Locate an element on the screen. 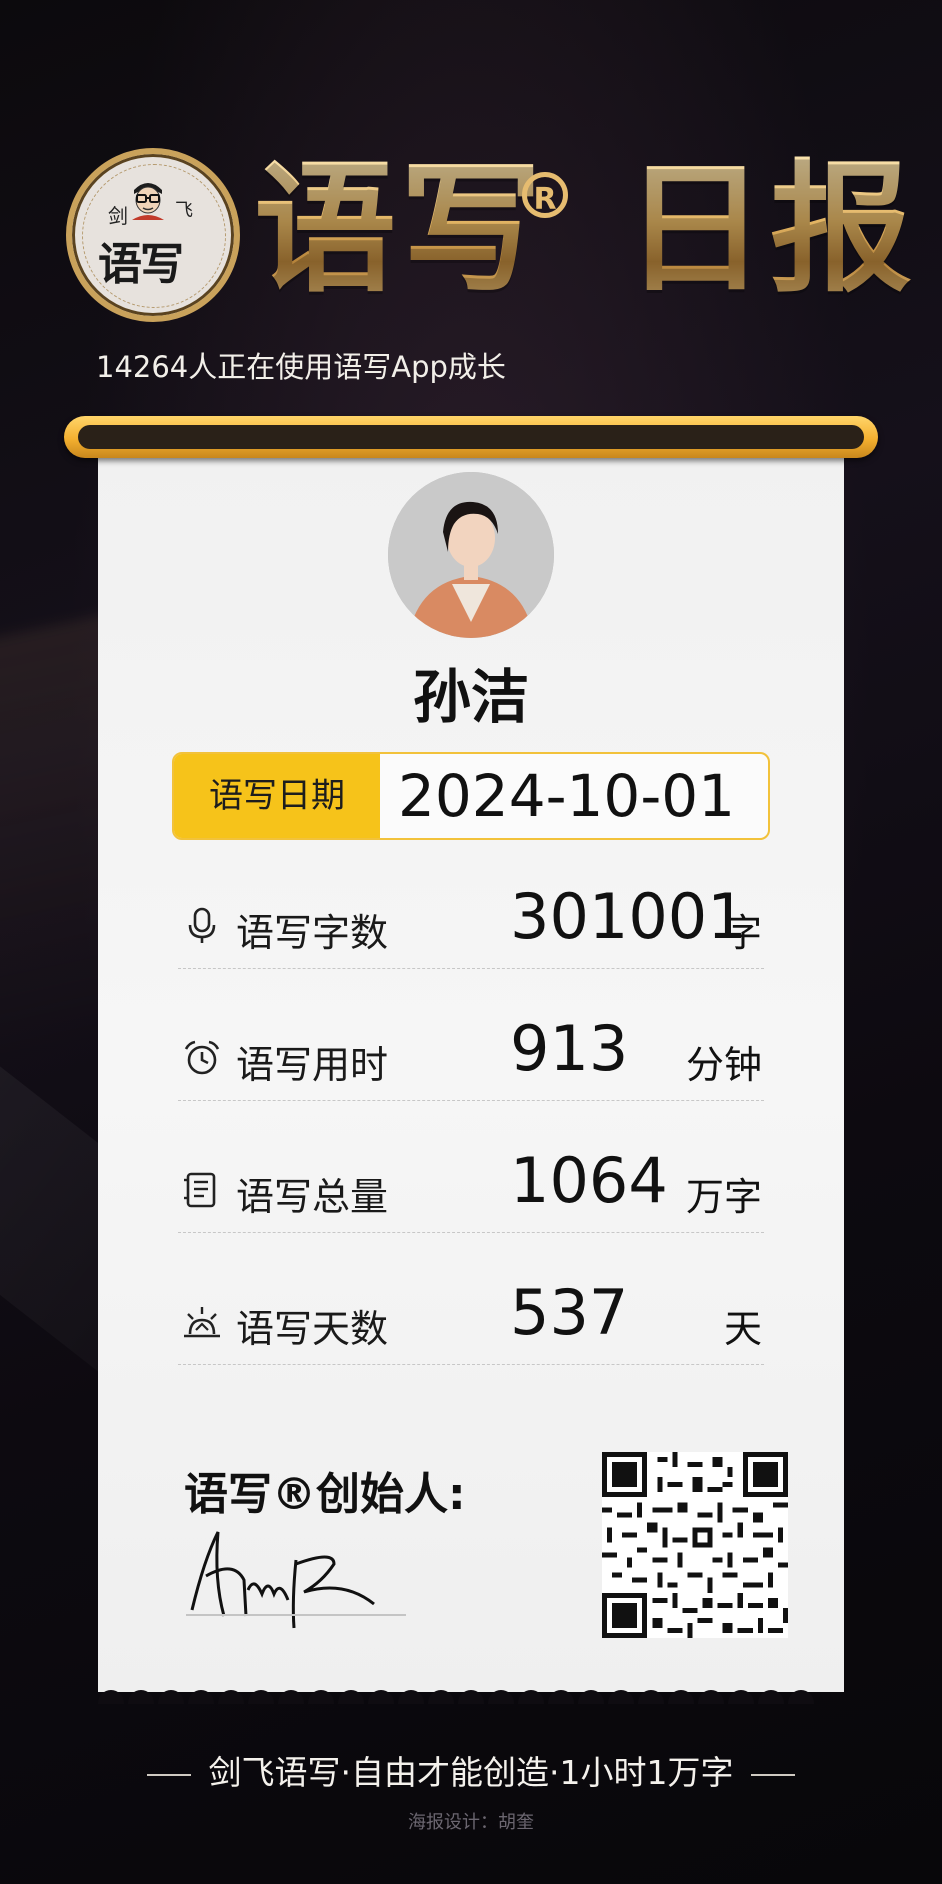  stat-row-days: 语写天数 537 天 is located at coordinates (471, 1316).